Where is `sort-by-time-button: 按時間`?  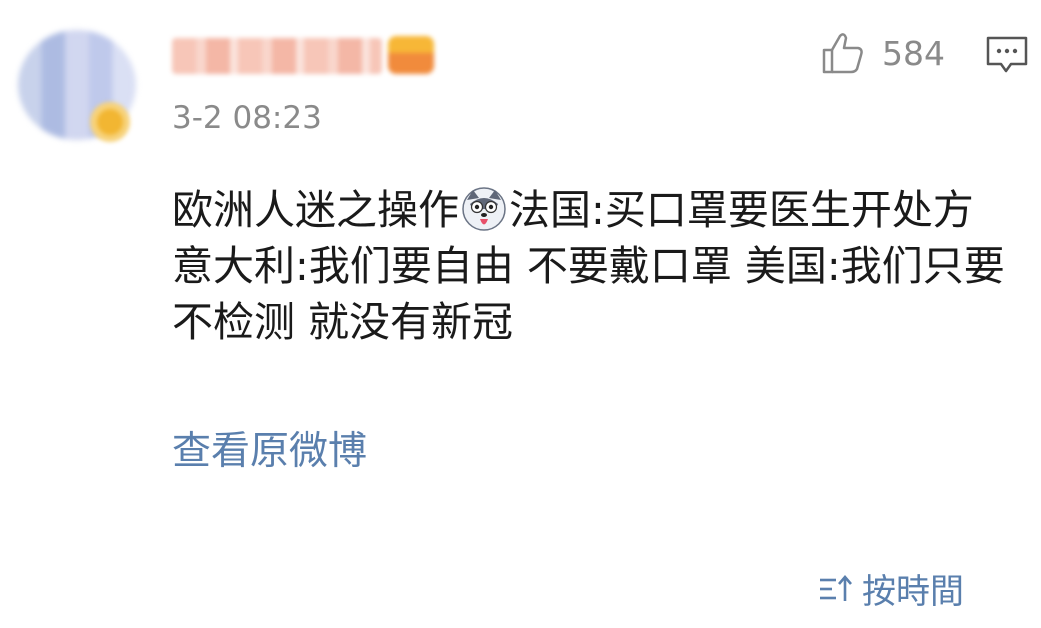 sort-by-time-button: 按時間 is located at coordinates (891, 588).